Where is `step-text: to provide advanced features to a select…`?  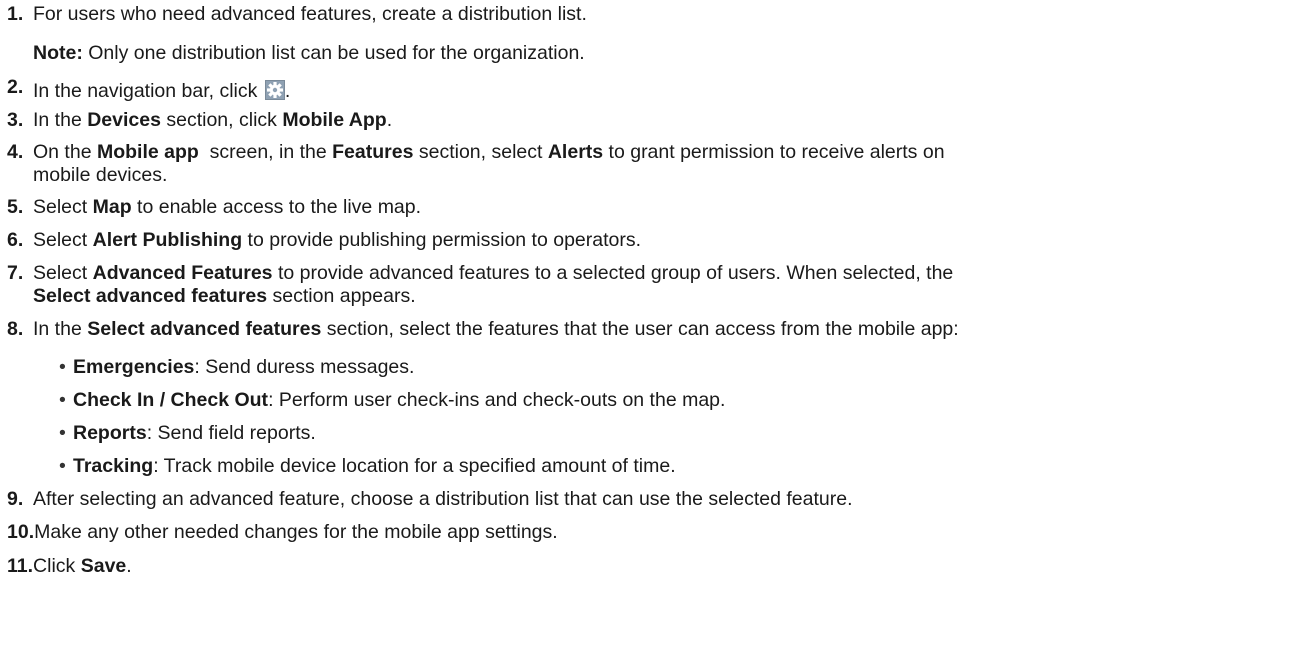
step-text: to provide advanced features to a select… is located at coordinates (613, 273).